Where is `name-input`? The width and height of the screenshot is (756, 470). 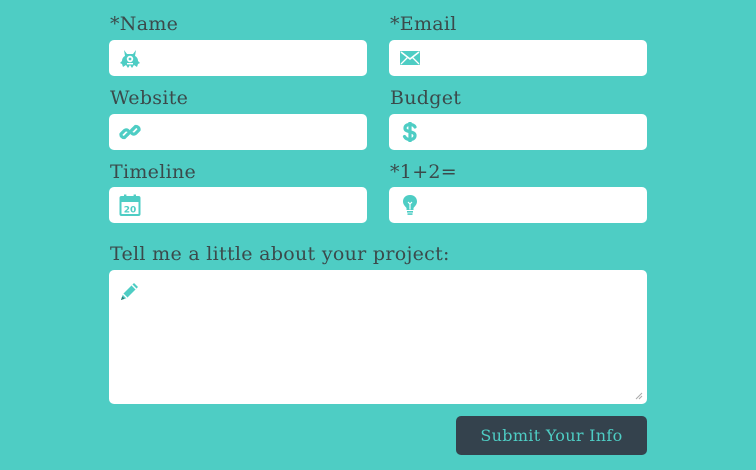
name-input is located at coordinates (254, 58).